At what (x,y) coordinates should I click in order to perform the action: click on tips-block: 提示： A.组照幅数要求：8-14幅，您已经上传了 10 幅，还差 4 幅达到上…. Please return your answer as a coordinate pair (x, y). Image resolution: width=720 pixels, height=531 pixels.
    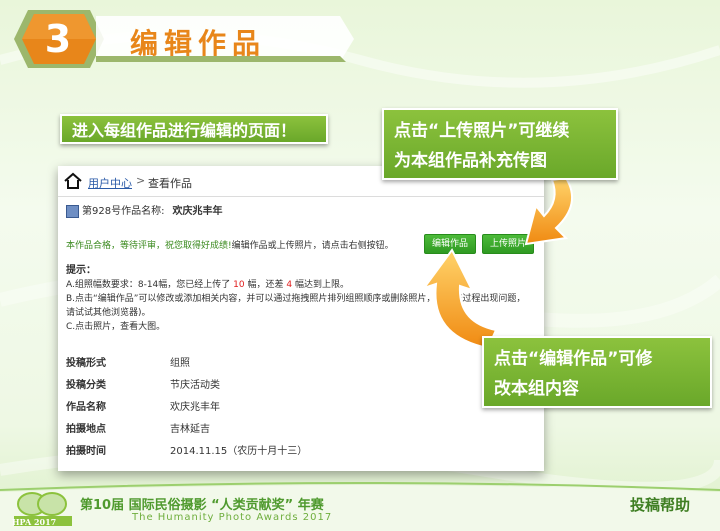
    Looking at the image, I should click on (301, 299).